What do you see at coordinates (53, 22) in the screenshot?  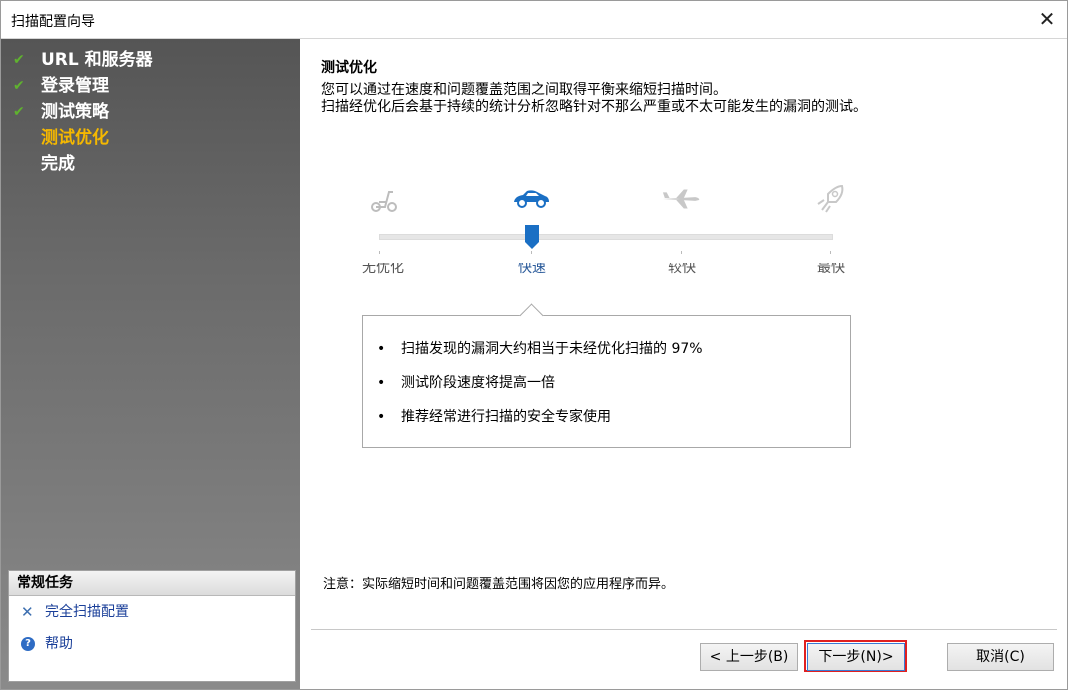 I see `window-title: 扫描配置向导` at bounding box center [53, 22].